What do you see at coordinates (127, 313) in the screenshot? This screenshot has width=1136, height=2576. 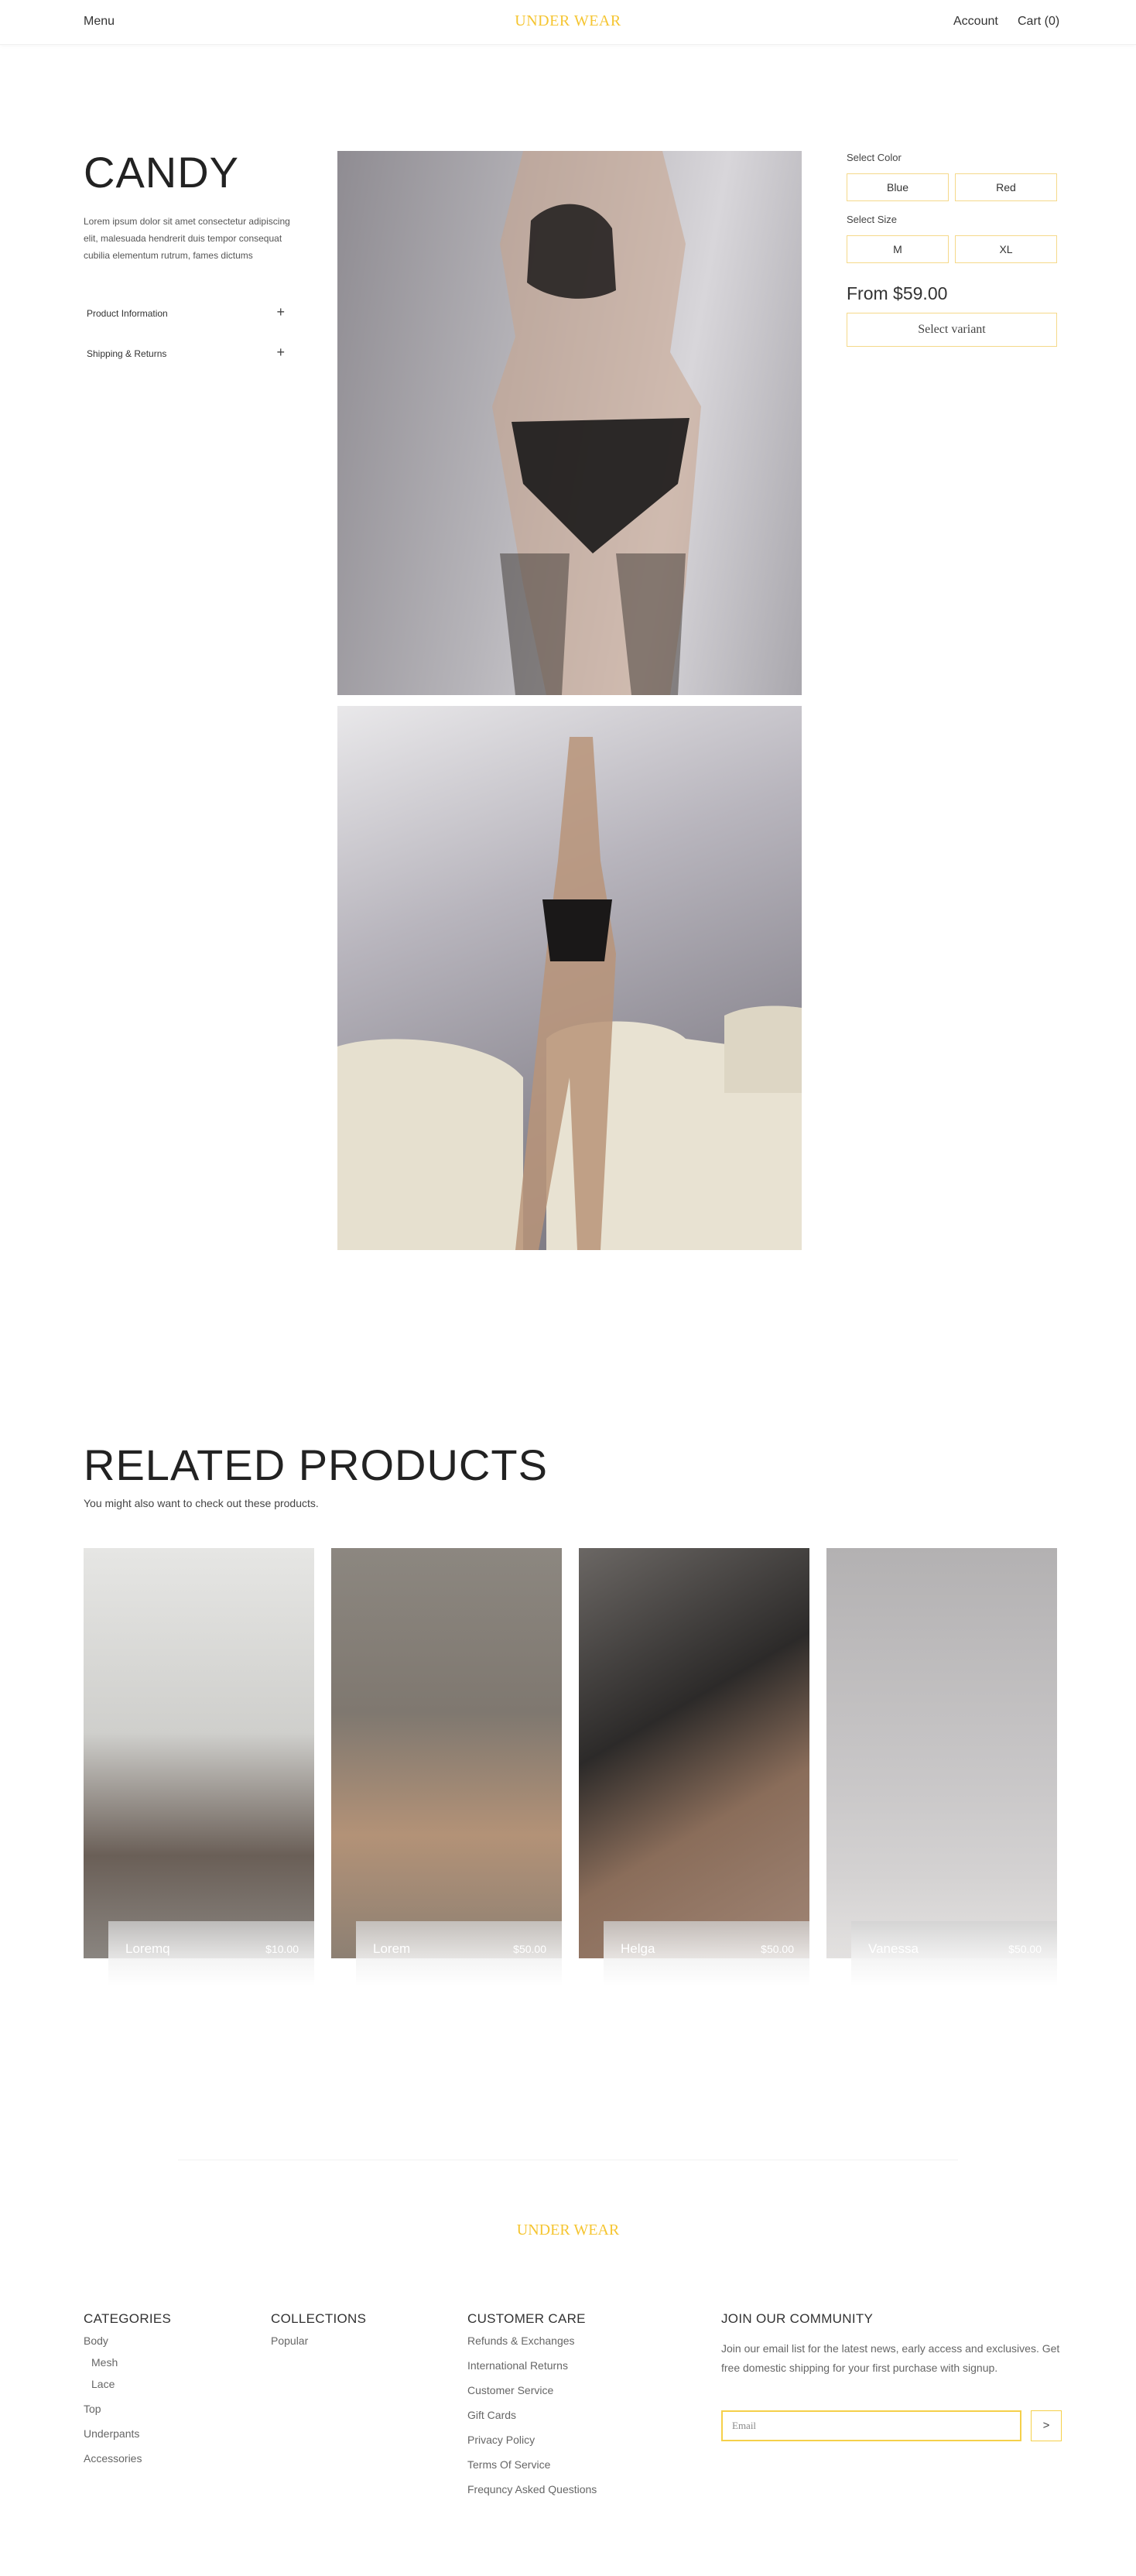 I see `accordion-label: Product Information` at bounding box center [127, 313].